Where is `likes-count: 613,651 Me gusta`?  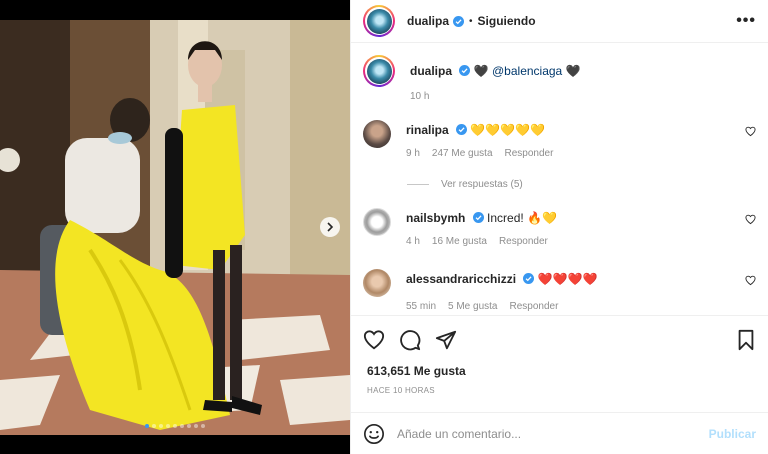 likes-count: 613,651 Me gusta is located at coordinates (559, 371).